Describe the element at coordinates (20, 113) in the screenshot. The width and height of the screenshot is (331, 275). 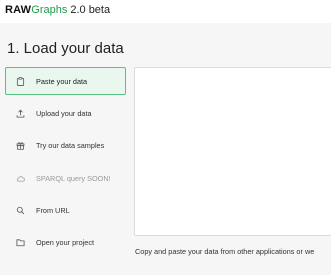
I see `upload-icon` at that location.